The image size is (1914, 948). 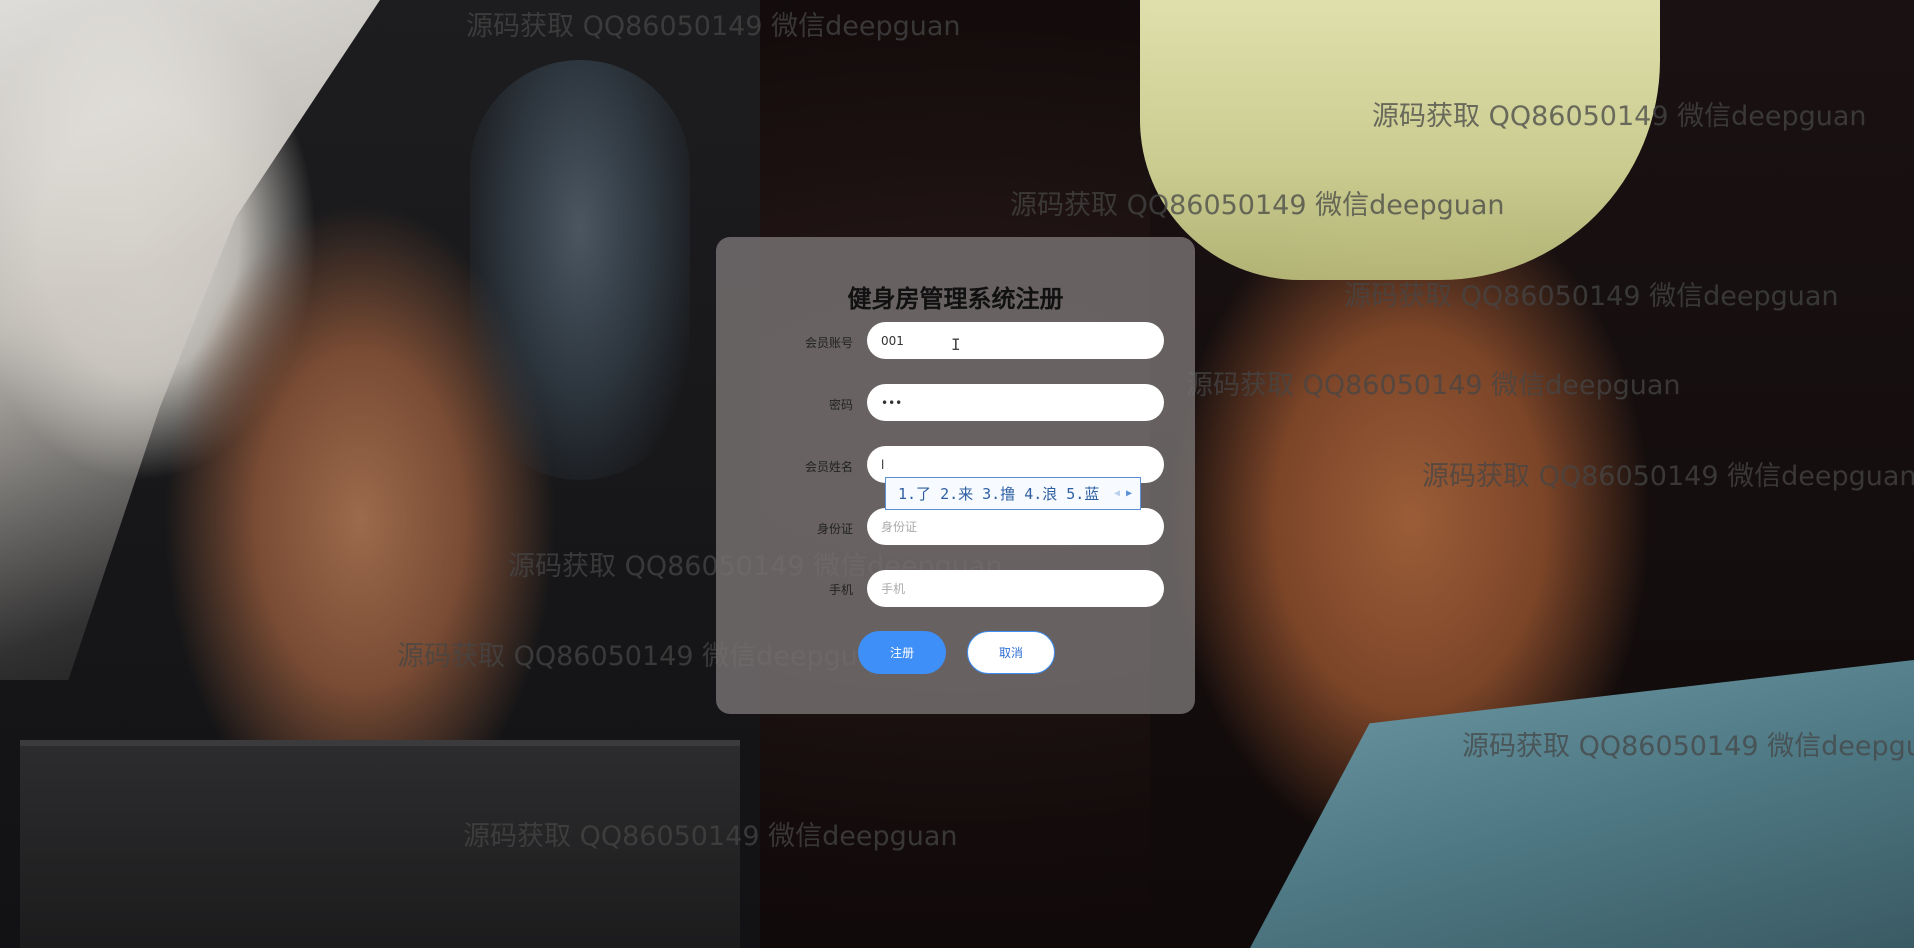 I want to click on background-jeans-left, so click(x=380, y=844).